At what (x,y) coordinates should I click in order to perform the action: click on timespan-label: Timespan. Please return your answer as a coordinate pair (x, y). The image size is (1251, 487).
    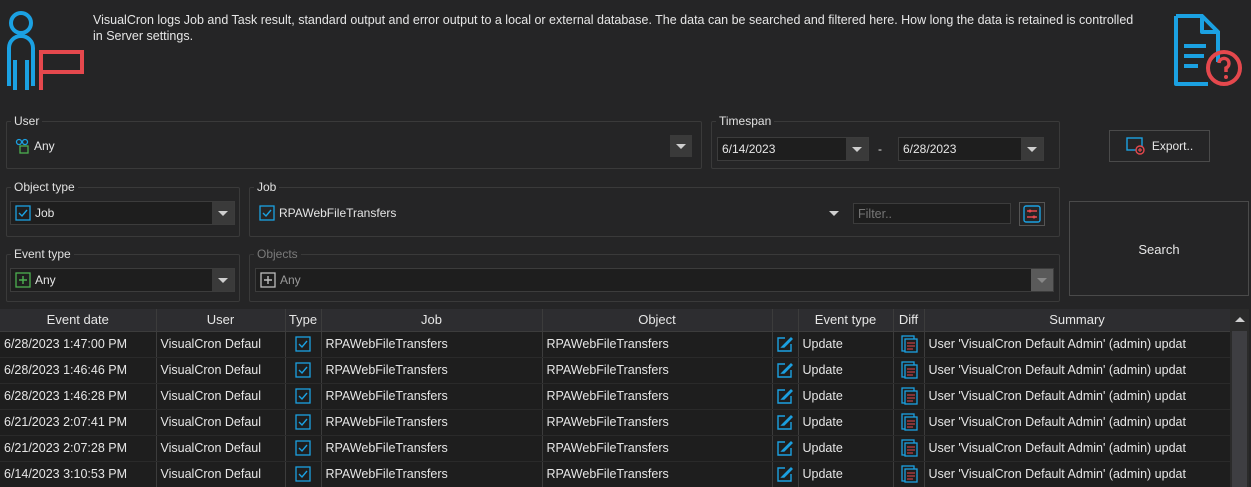
    Looking at the image, I should click on (745, 121).